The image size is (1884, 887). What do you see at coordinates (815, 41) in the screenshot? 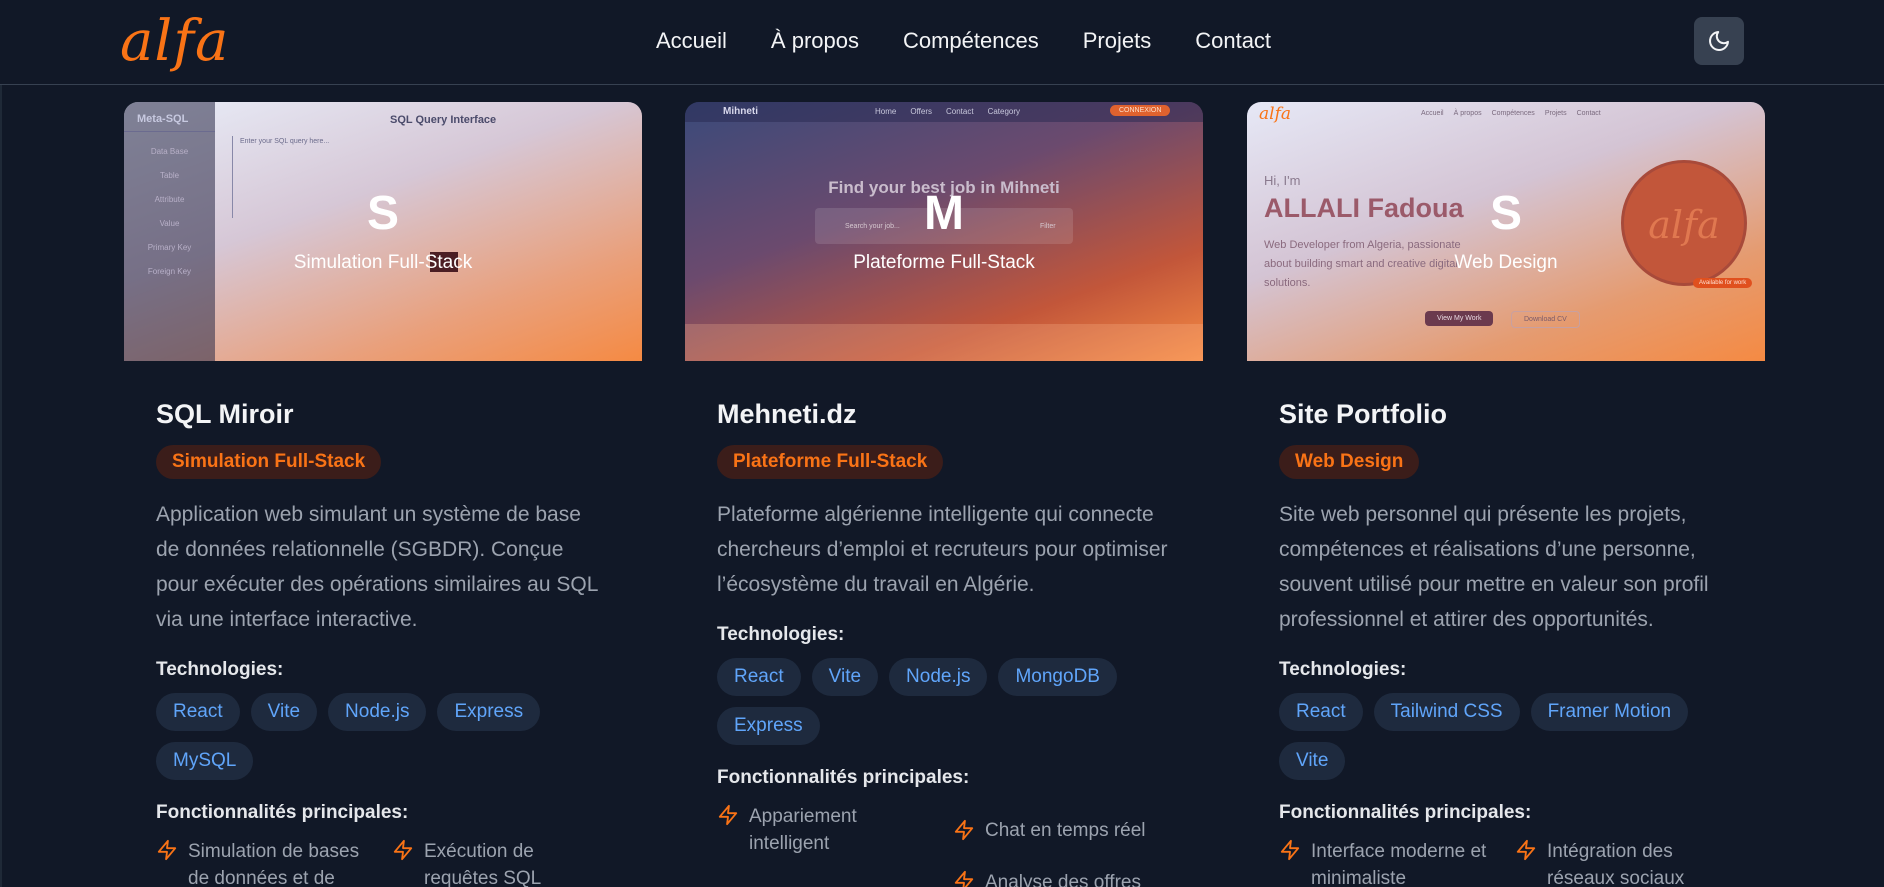
I see `nav-a-propos: À propos` at bounding box center [815, 41].